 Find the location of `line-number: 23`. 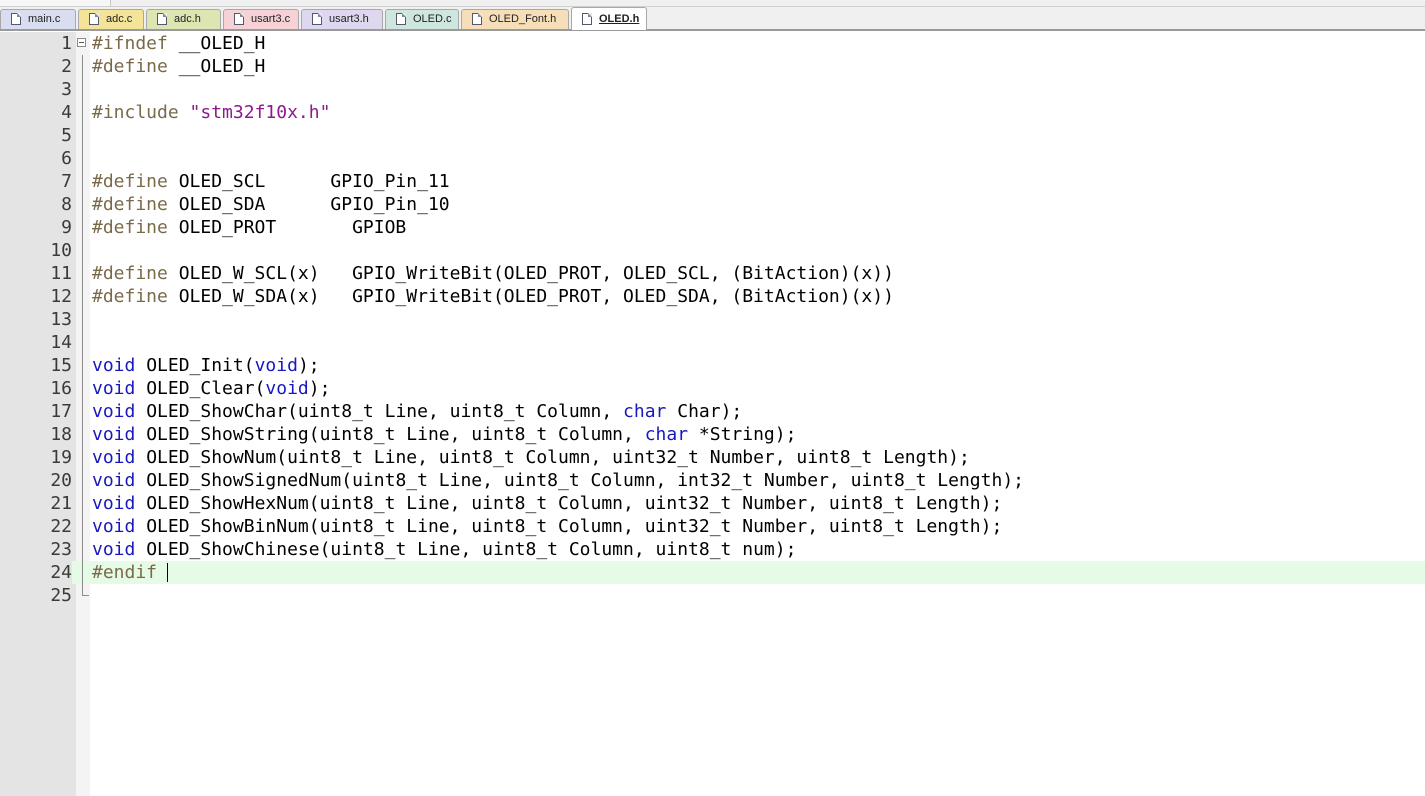

line-number: 23 is located at coordinates (61, 549).